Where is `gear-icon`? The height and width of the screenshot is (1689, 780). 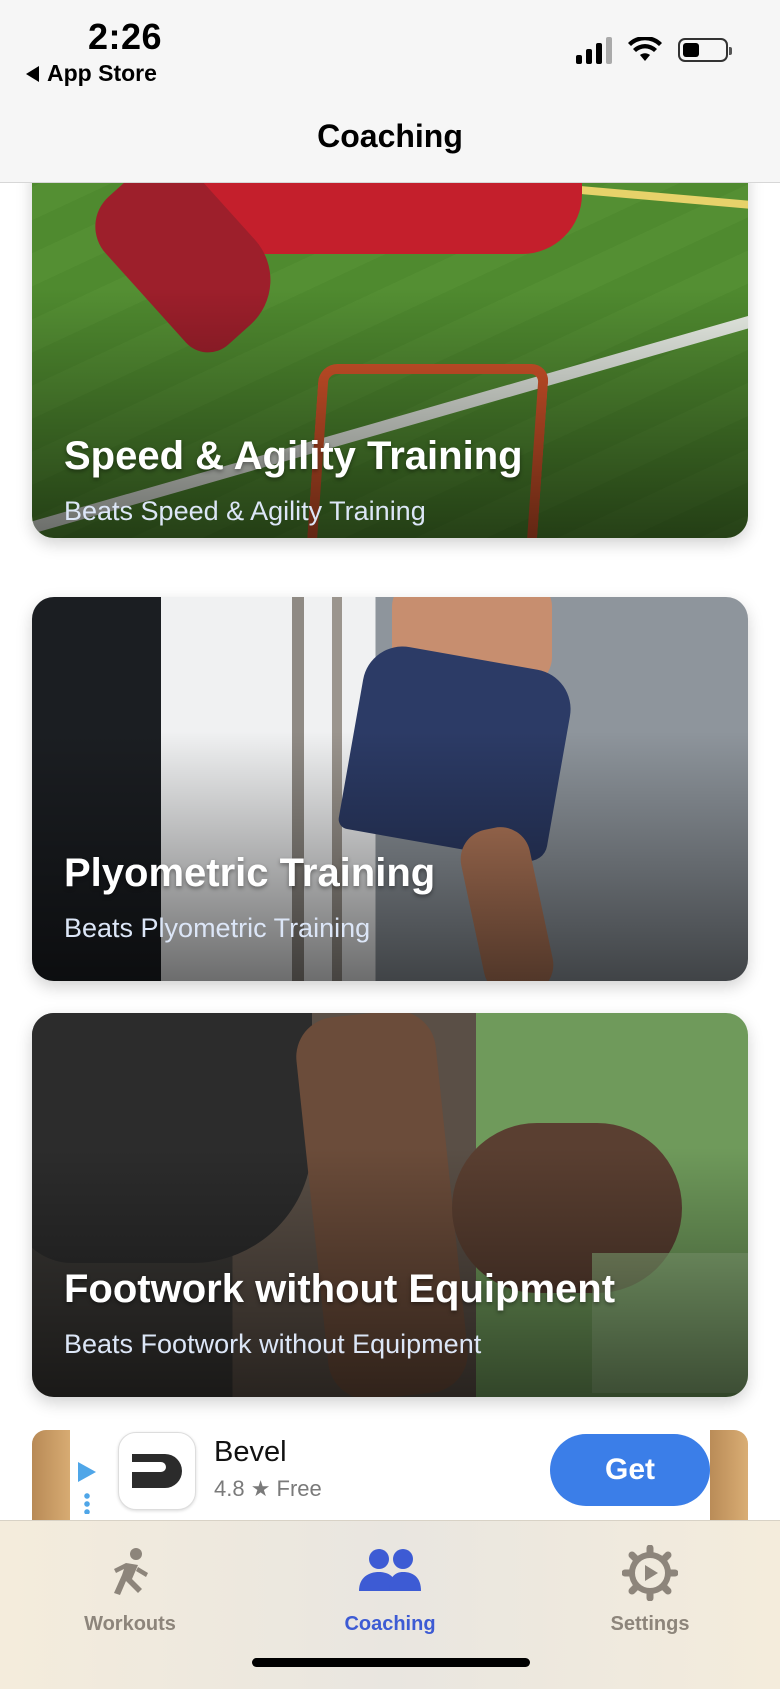 gear-icon is located at coordinates (650, 1573).